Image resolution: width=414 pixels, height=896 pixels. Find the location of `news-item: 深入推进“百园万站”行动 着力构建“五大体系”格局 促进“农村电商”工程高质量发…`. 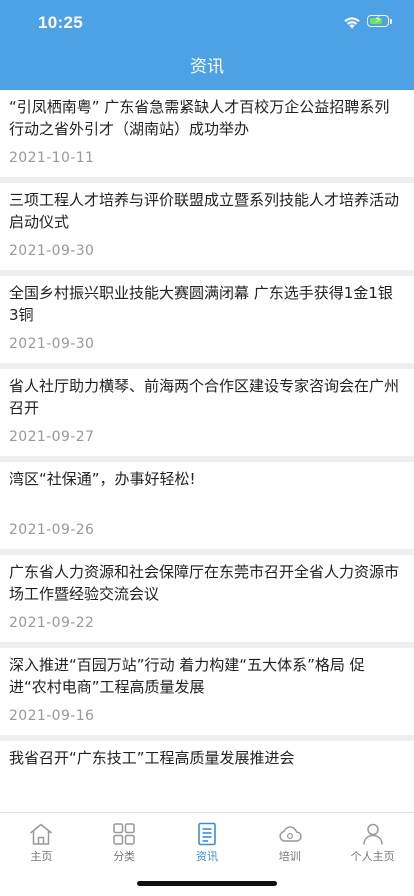

news-item: 深入推进“百园万站”行动 着力构建“五大体系”格局 促进“农村电商”工程高质量发… is located at coordinates (207, 691).